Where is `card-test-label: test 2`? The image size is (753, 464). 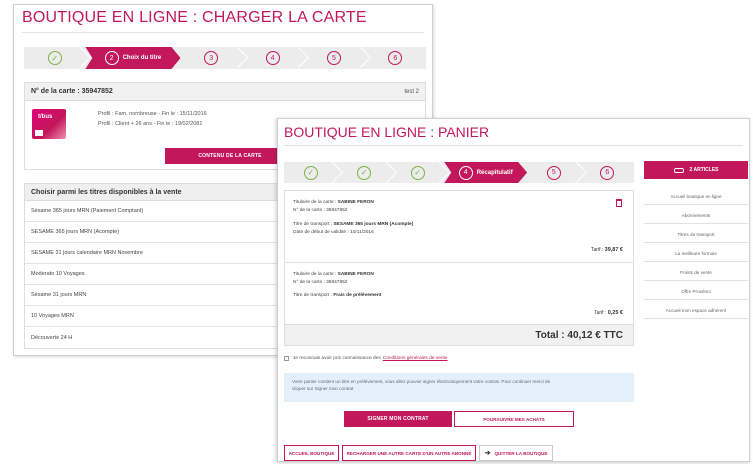
card-test-label: test 2 is located at coordinates (411, 91).